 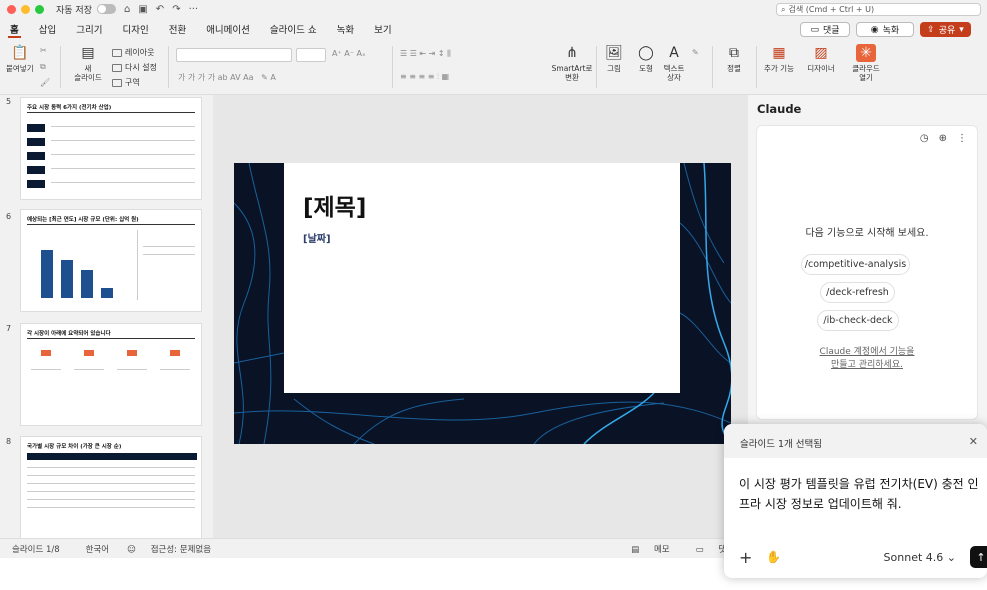 I want to click on autosave: 자동 저장, so click(x=86, y=9).